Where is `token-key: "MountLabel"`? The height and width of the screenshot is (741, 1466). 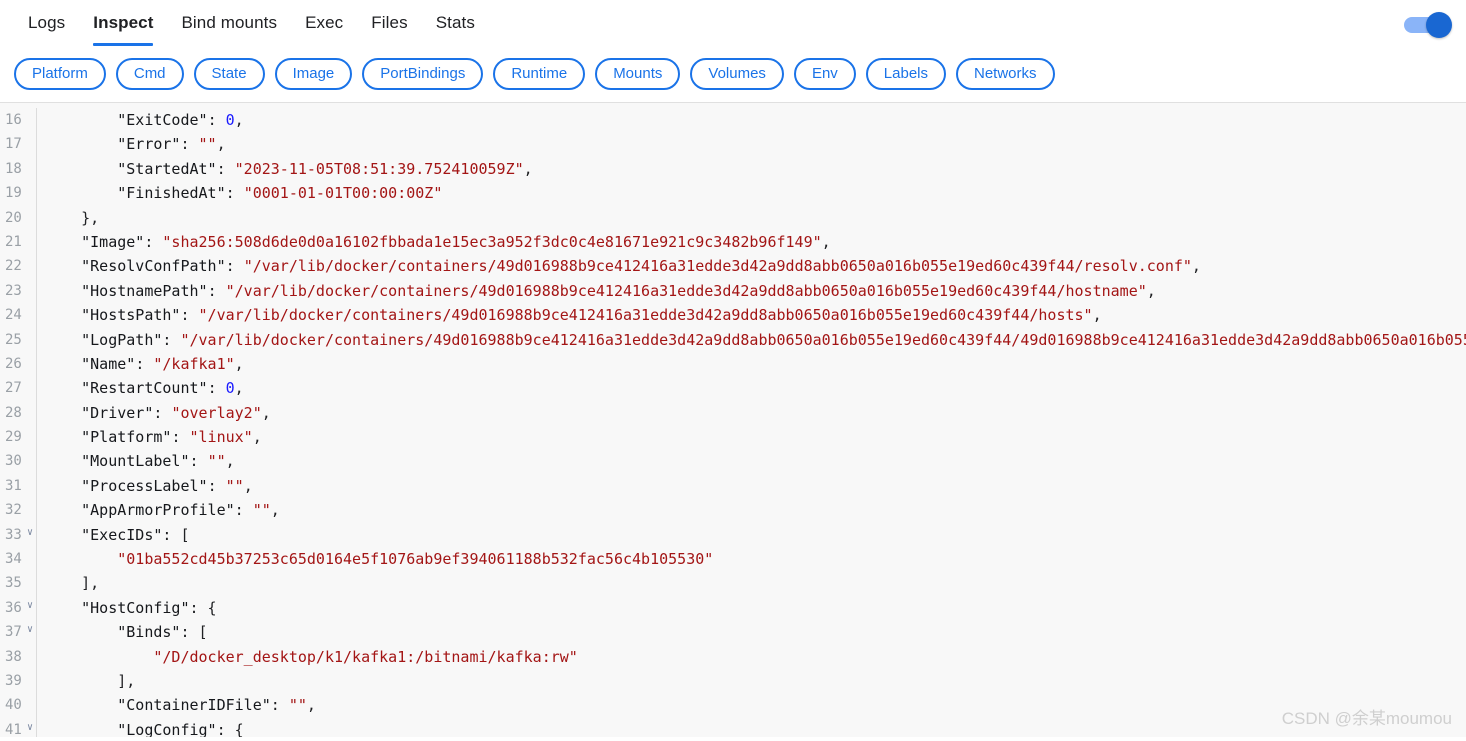 token-key: "MountLabel" is located at coordinates (135, 461).